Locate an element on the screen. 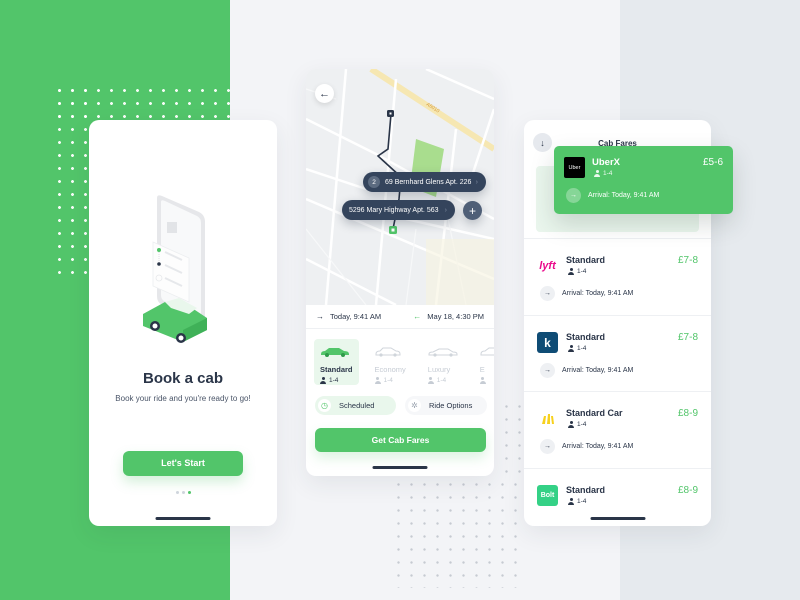 This screenshot has width=800, height=600. ride-type-executive: E is located at coordinates (484, 362).